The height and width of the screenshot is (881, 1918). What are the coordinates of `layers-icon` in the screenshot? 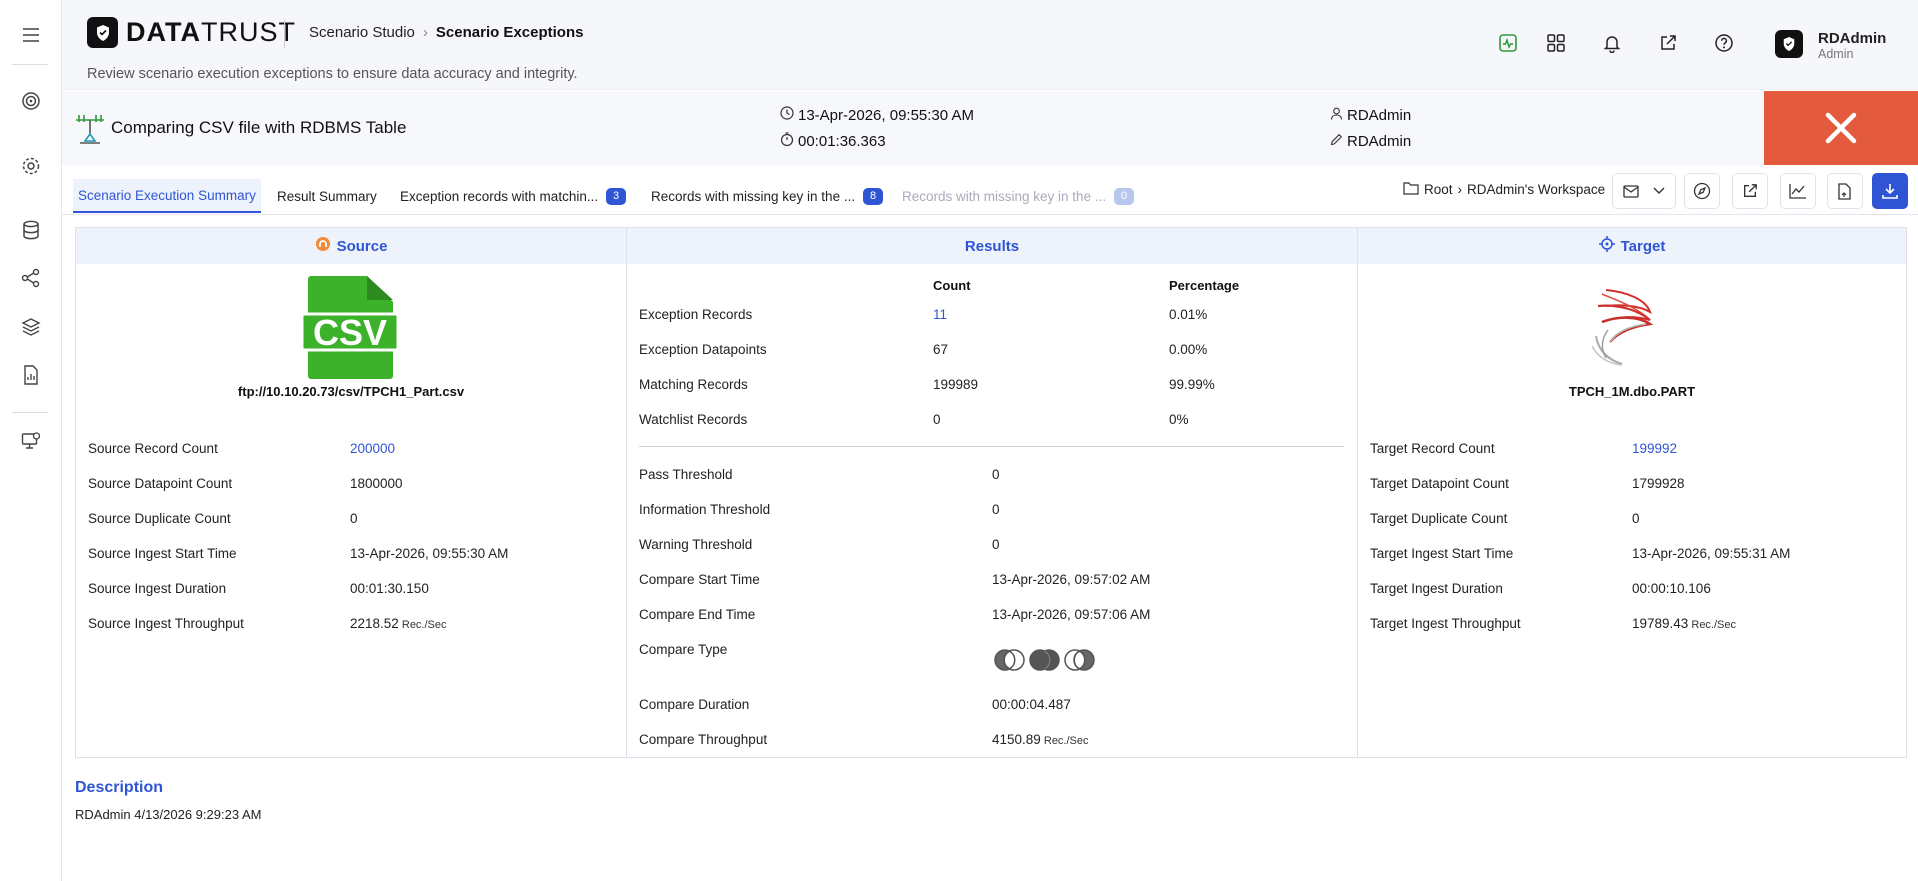 It's located at (31, 327).